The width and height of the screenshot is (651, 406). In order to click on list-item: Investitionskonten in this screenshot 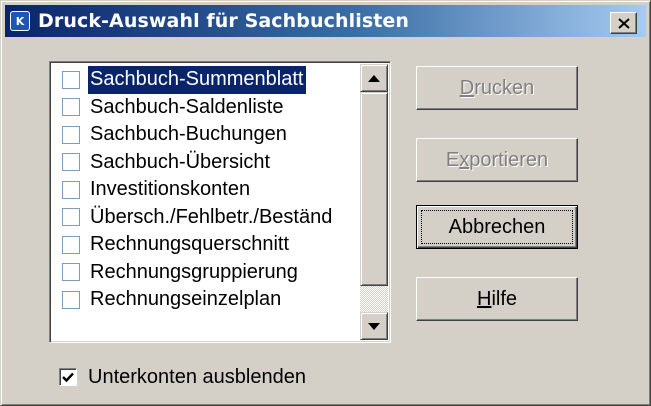, I will do `click(206, 190)`.